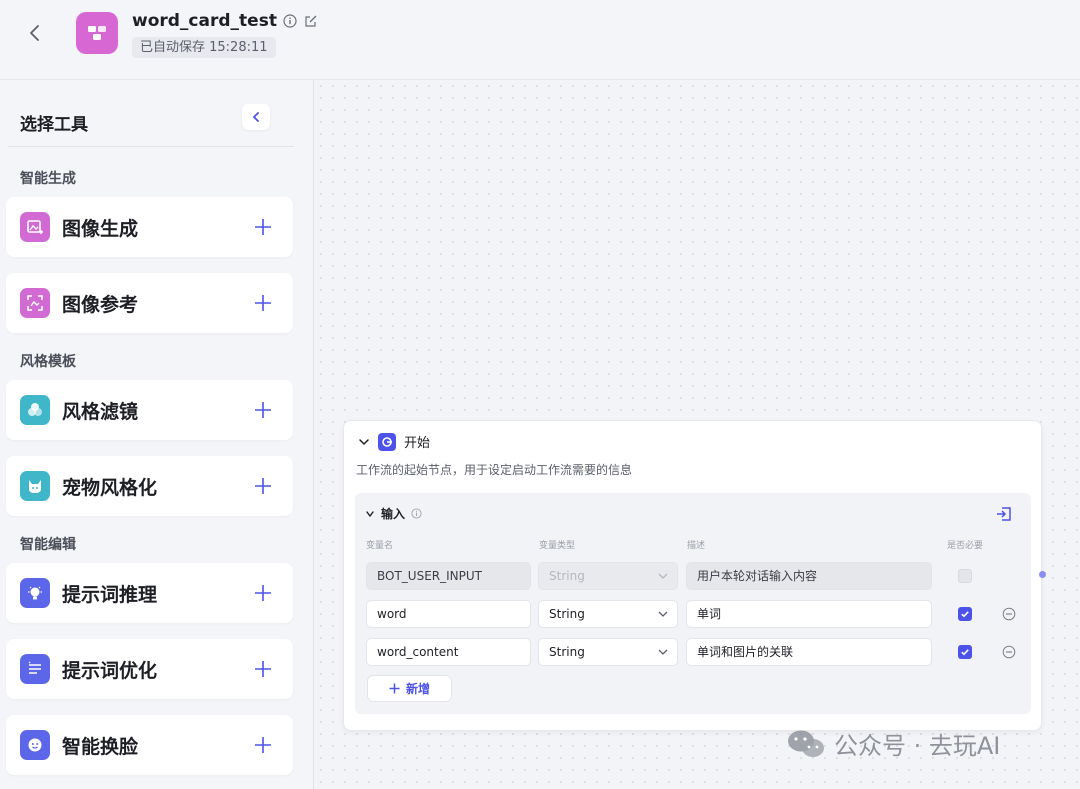 The image size is (1080, 789). Describe the element at coordinates (311, 21) in the screenshot. I see `edit-icon` at that location.